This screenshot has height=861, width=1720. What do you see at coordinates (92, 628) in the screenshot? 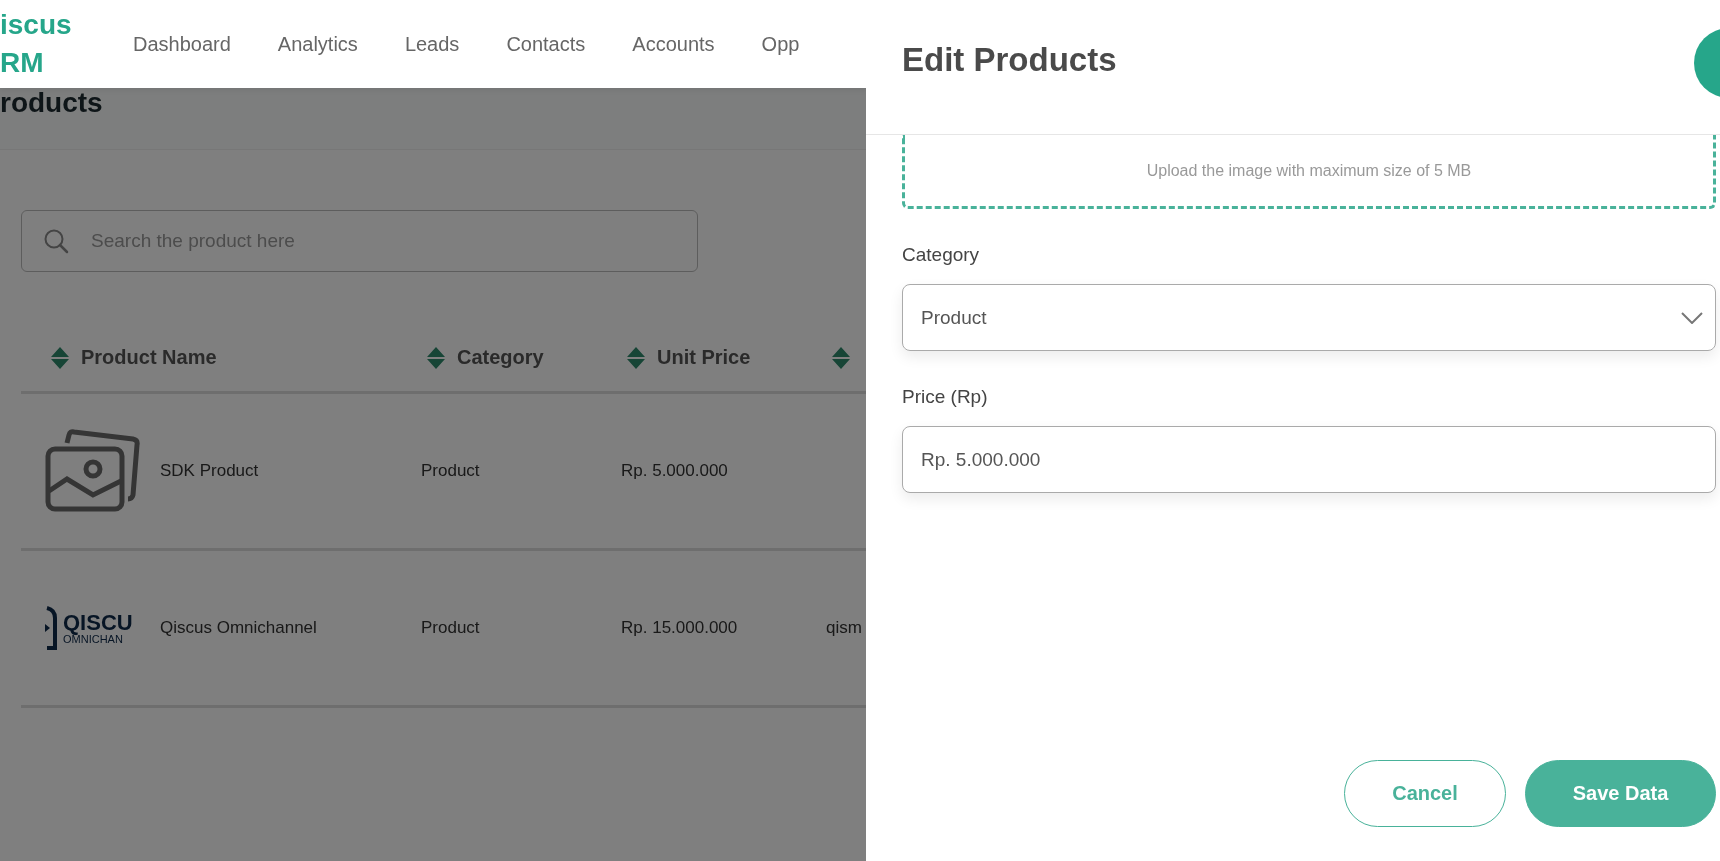
I see `product-logo: QISCU OMNICHAN` at bounding box center [92, 628].